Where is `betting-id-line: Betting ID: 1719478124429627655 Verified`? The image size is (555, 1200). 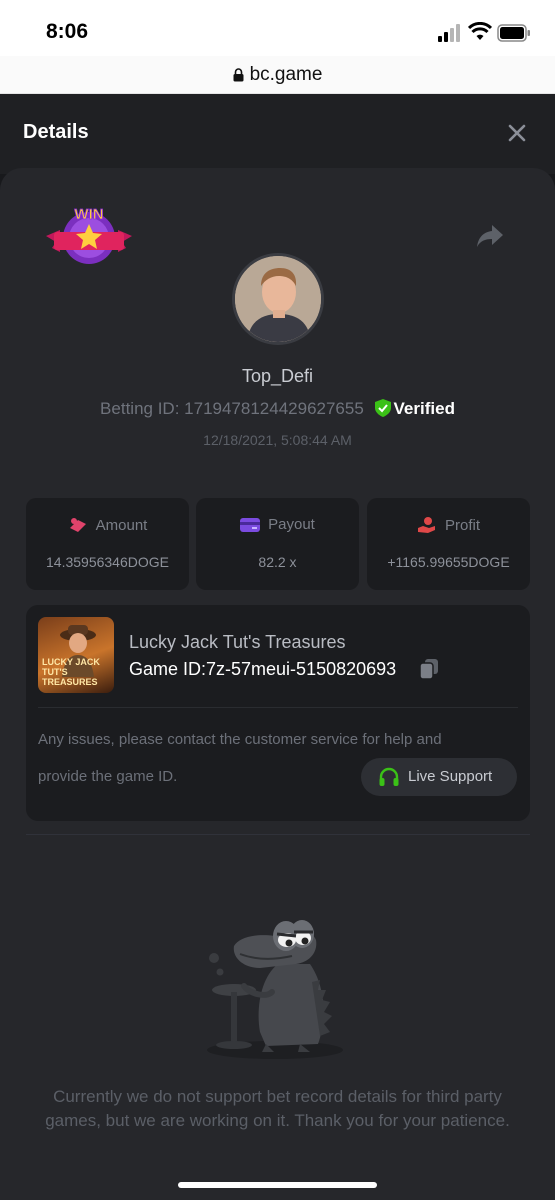 betting-id-line: Betting ID: 1719478124429627655 Verified is located at coordinates (277, 409).